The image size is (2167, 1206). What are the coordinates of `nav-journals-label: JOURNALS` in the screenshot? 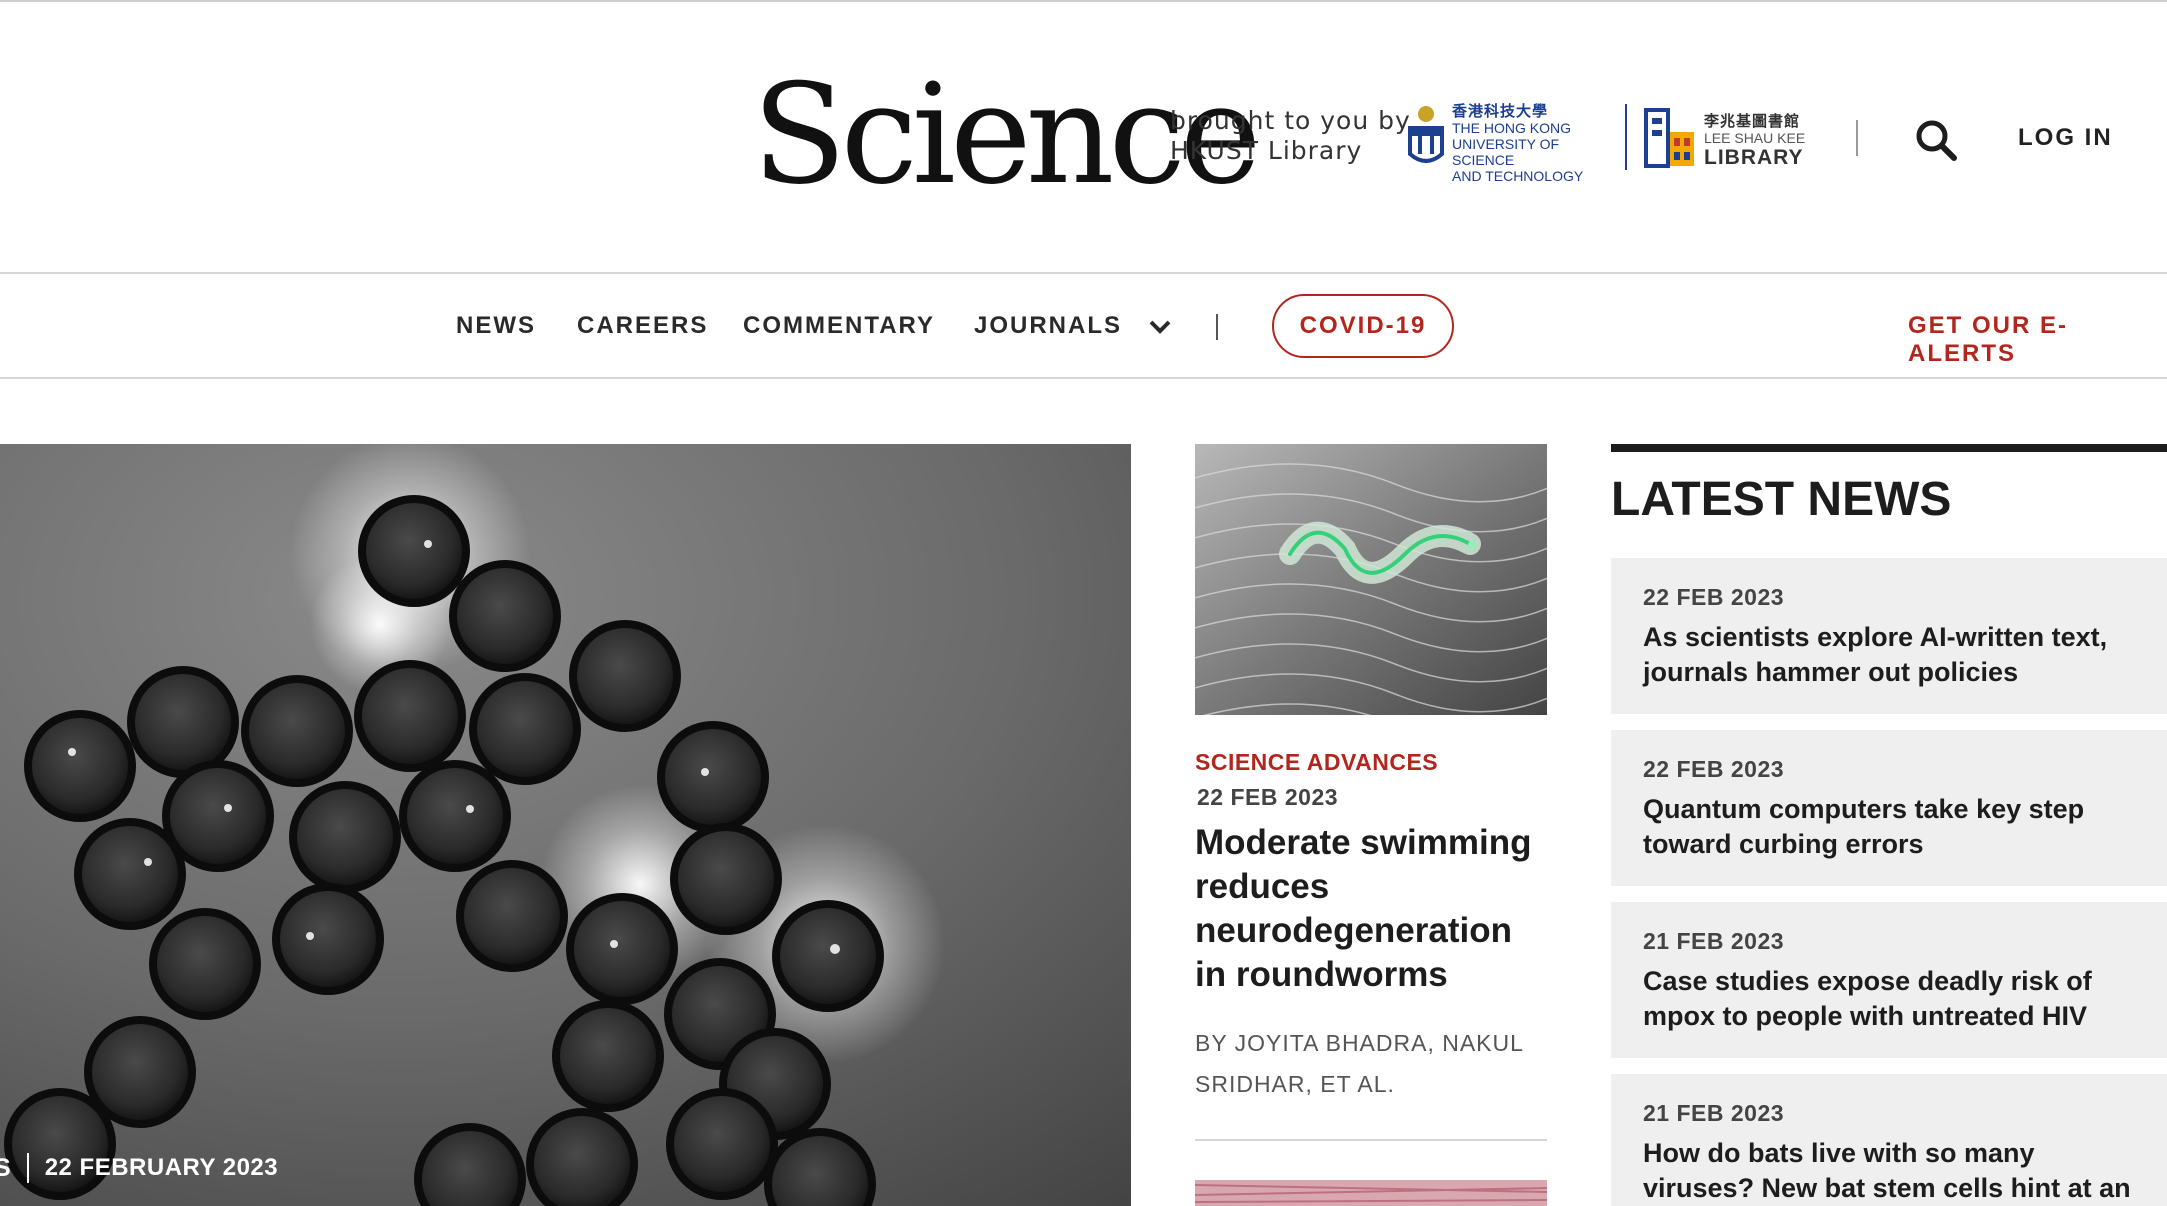 It's located at (1048, 325).